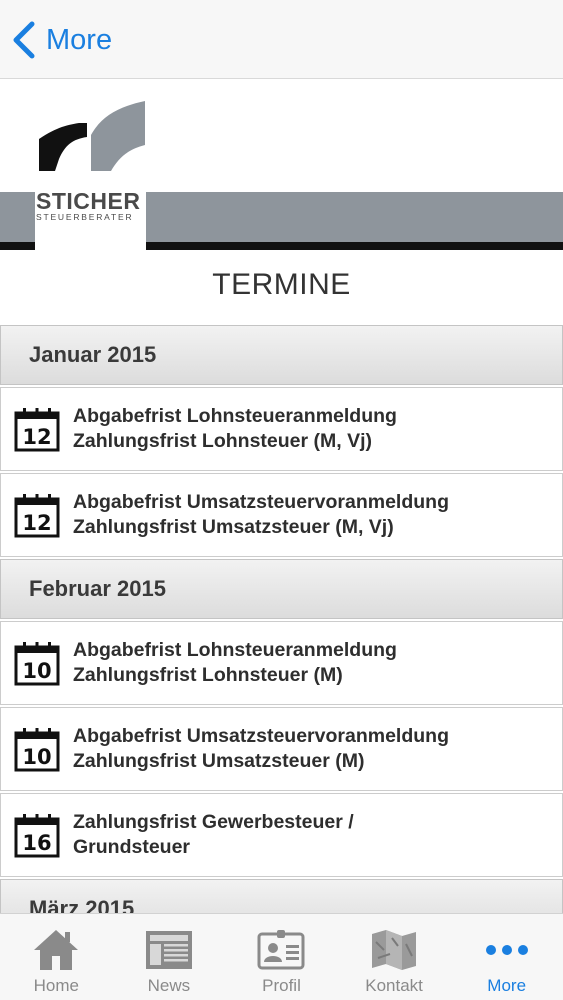  I want to click on logo-subtitle: STEUERBERATER, so click(85, 217).